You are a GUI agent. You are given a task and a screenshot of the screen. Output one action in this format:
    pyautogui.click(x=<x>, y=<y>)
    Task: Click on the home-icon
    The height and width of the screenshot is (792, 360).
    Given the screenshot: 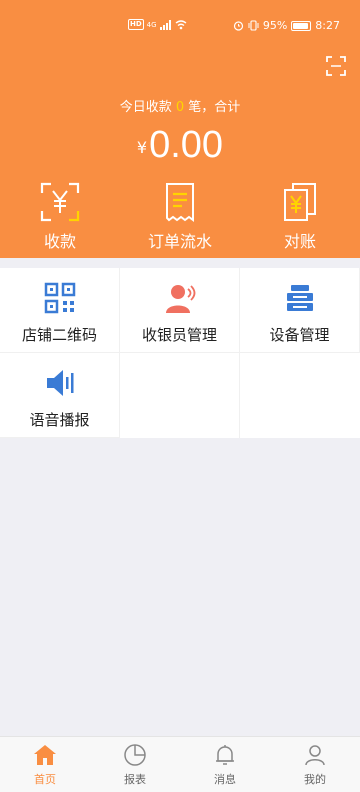 What is the action you would take?
    pyautogui.click(x=45, y=755)
    